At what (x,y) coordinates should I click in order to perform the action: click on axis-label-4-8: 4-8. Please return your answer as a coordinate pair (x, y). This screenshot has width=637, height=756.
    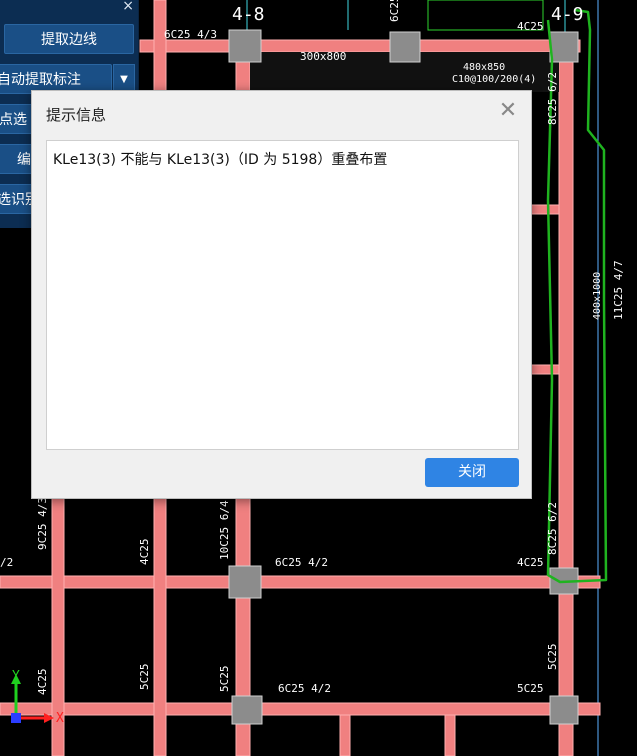
    Looking at the image, I should click on (248, 14).